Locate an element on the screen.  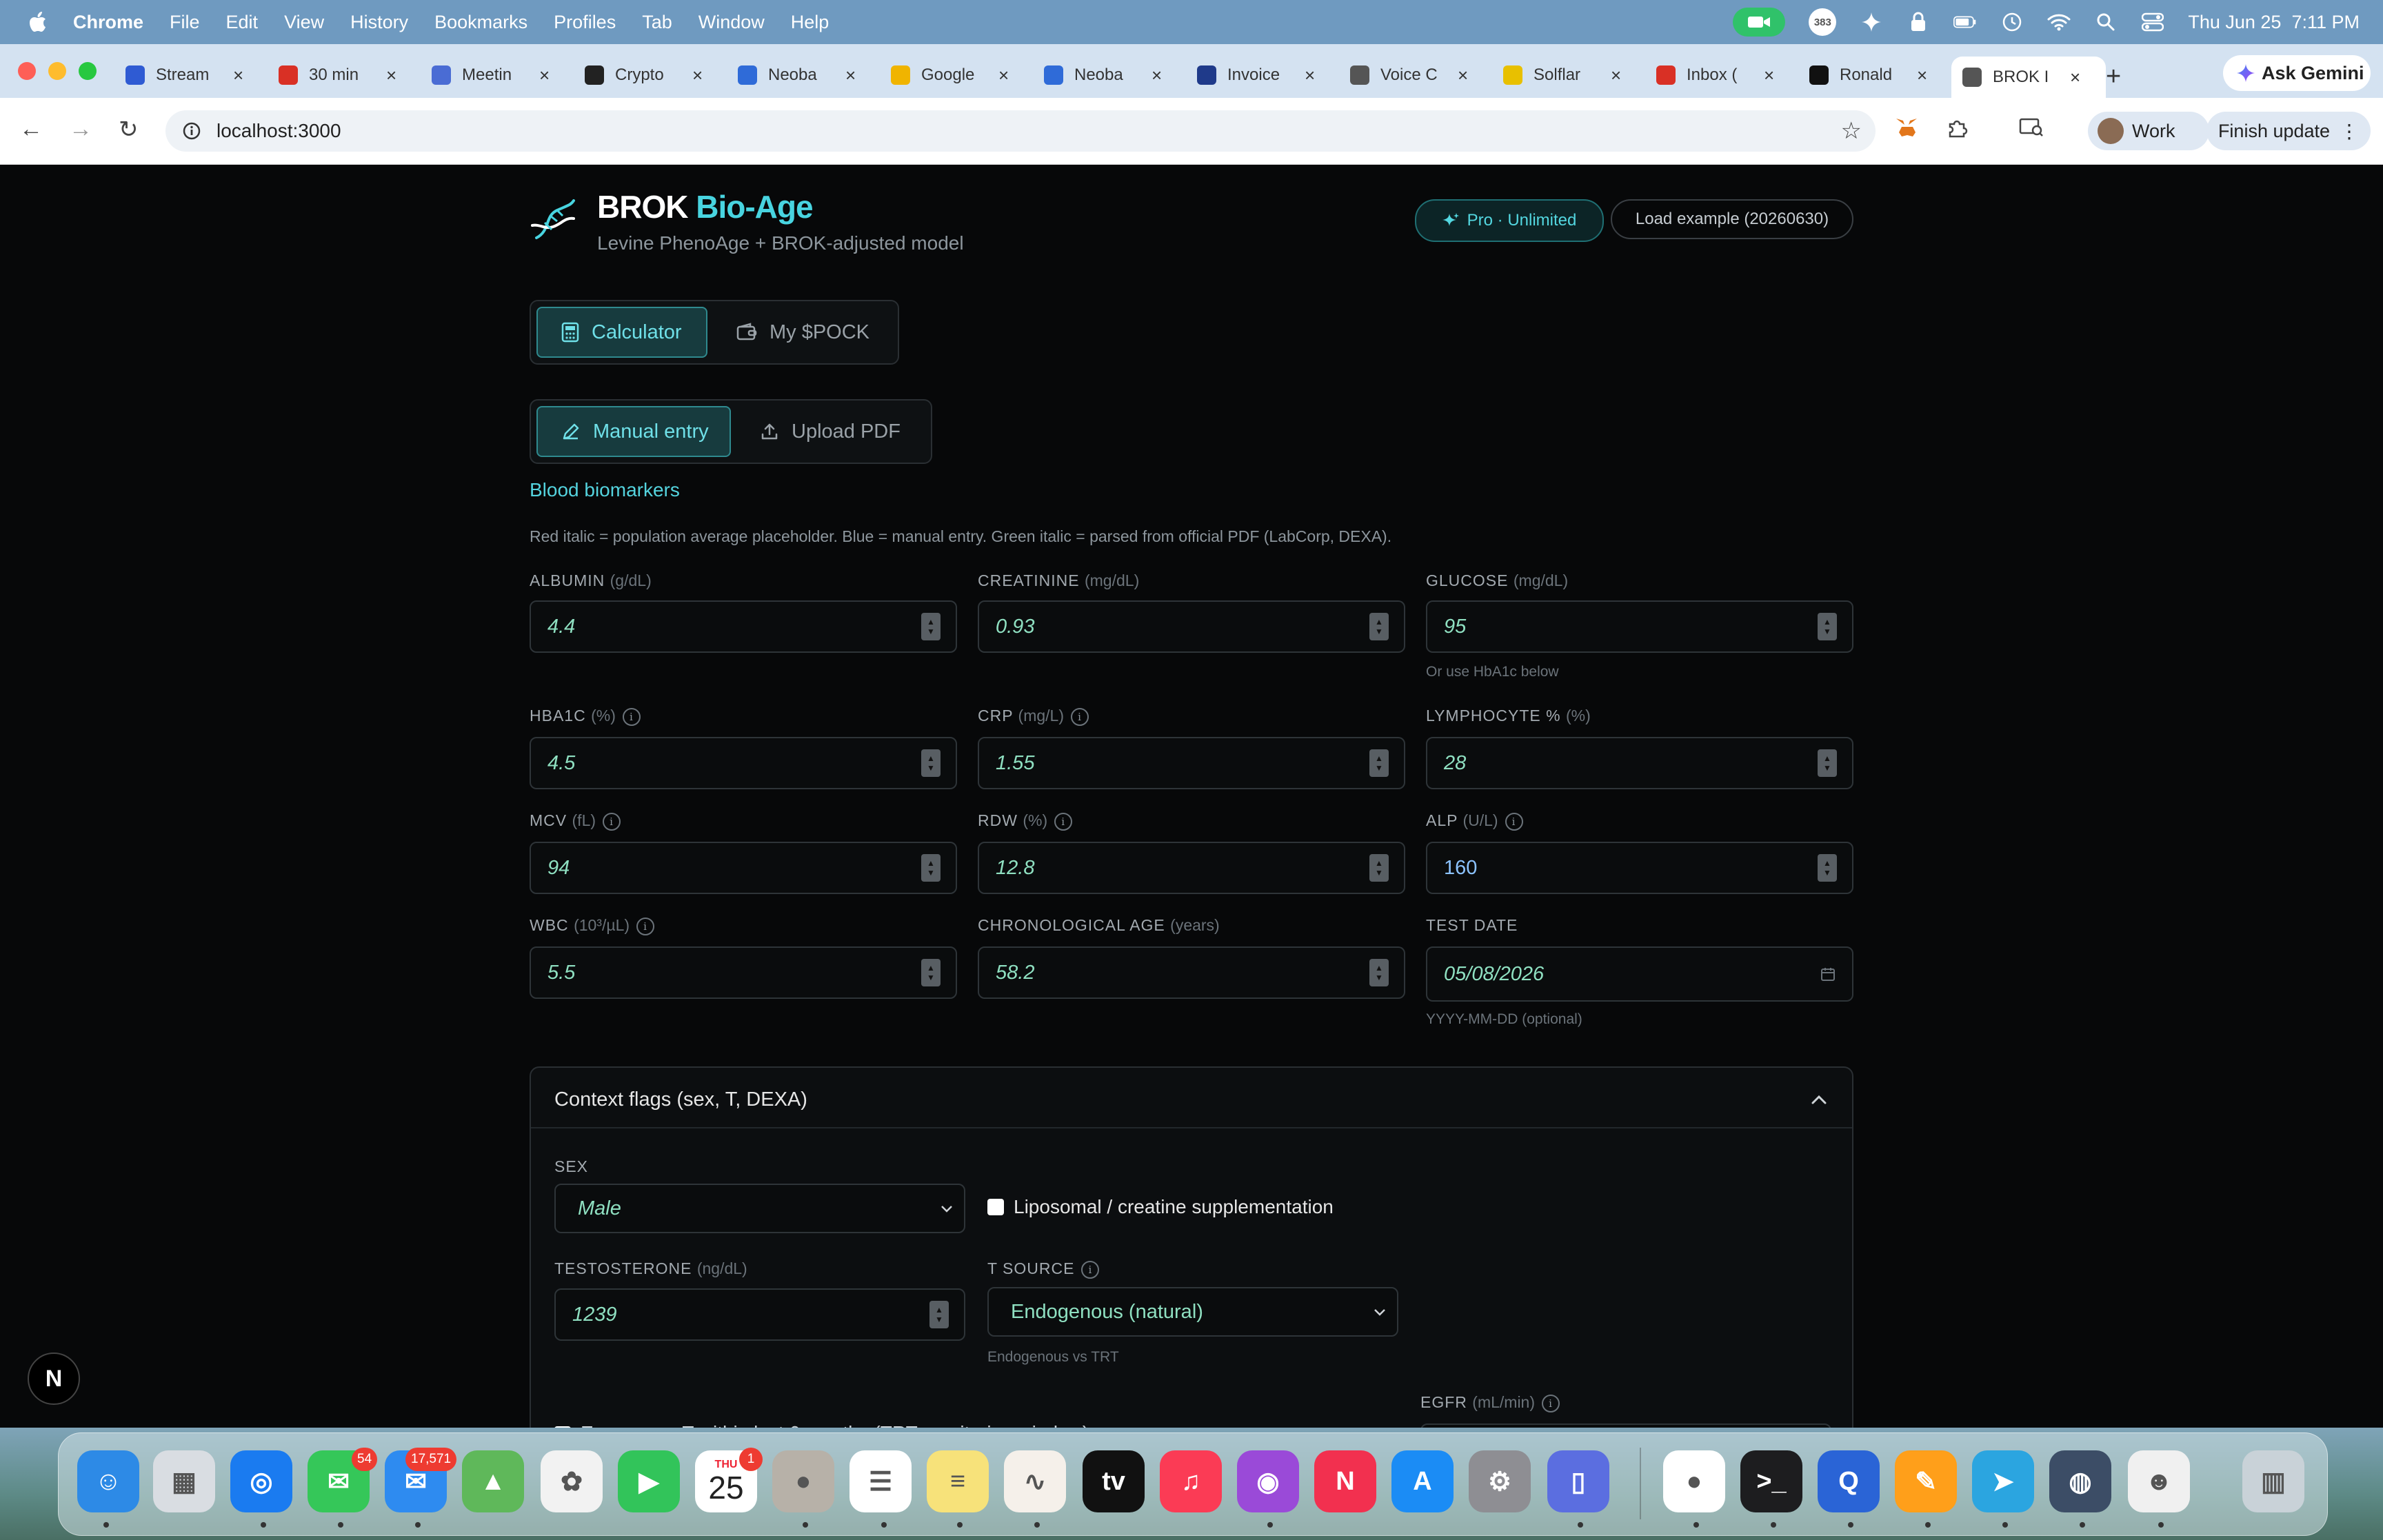
alp-input: 160 ▲ ▼ is located at coordinates (1639, 868).